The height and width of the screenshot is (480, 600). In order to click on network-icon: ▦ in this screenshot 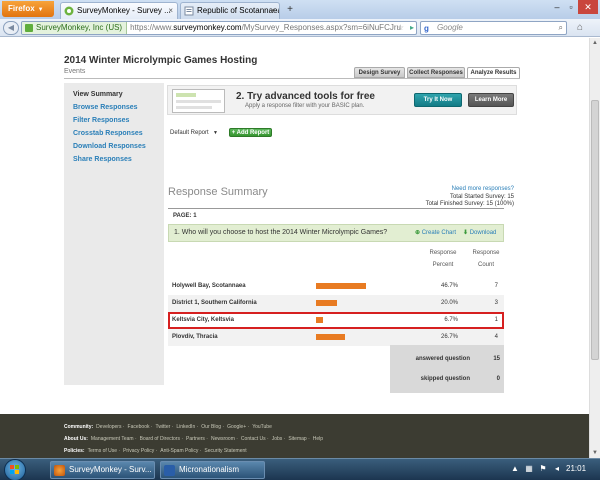, I will do `click(529, 469)`.